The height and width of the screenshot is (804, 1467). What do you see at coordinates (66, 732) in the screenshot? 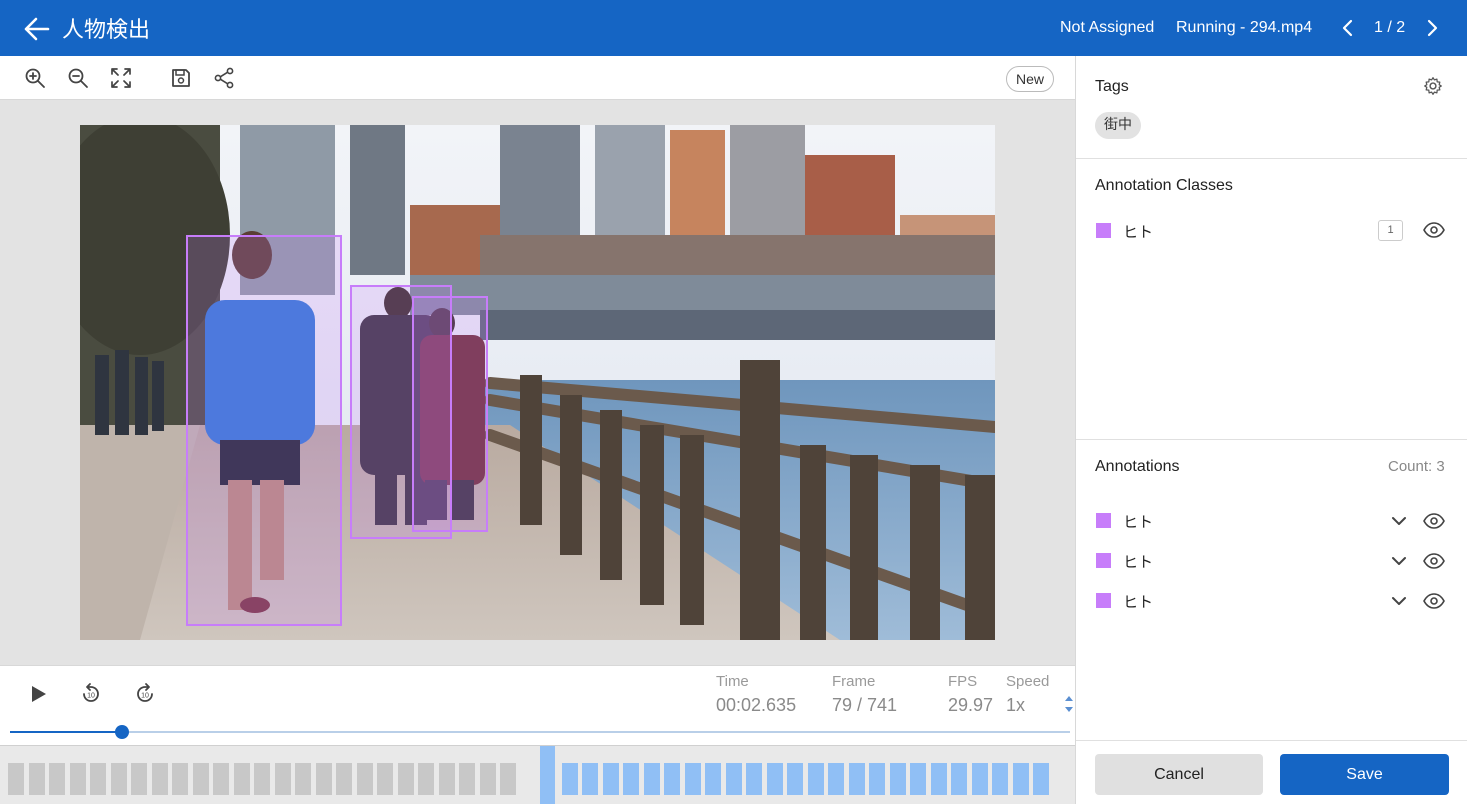
I see `scrubber-progress` at bounding box center [66, 732].